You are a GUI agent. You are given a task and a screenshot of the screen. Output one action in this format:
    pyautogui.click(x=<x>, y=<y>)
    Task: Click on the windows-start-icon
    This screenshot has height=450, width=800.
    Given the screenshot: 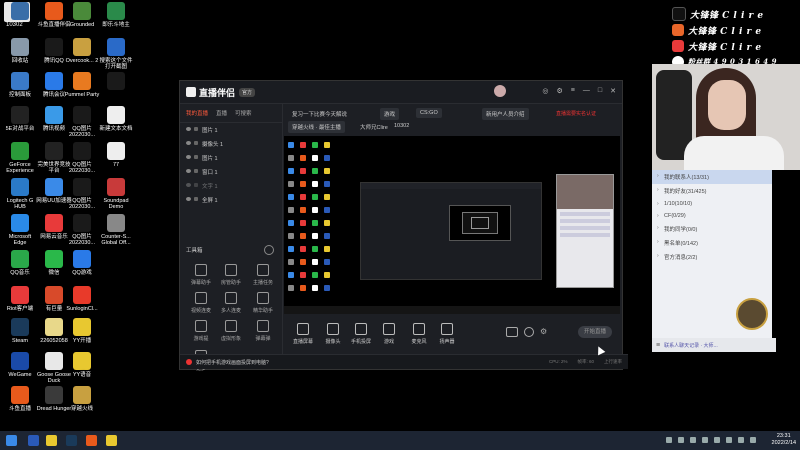 What is the action you would take?
    pyautogui.click(x=11, y=440)
    